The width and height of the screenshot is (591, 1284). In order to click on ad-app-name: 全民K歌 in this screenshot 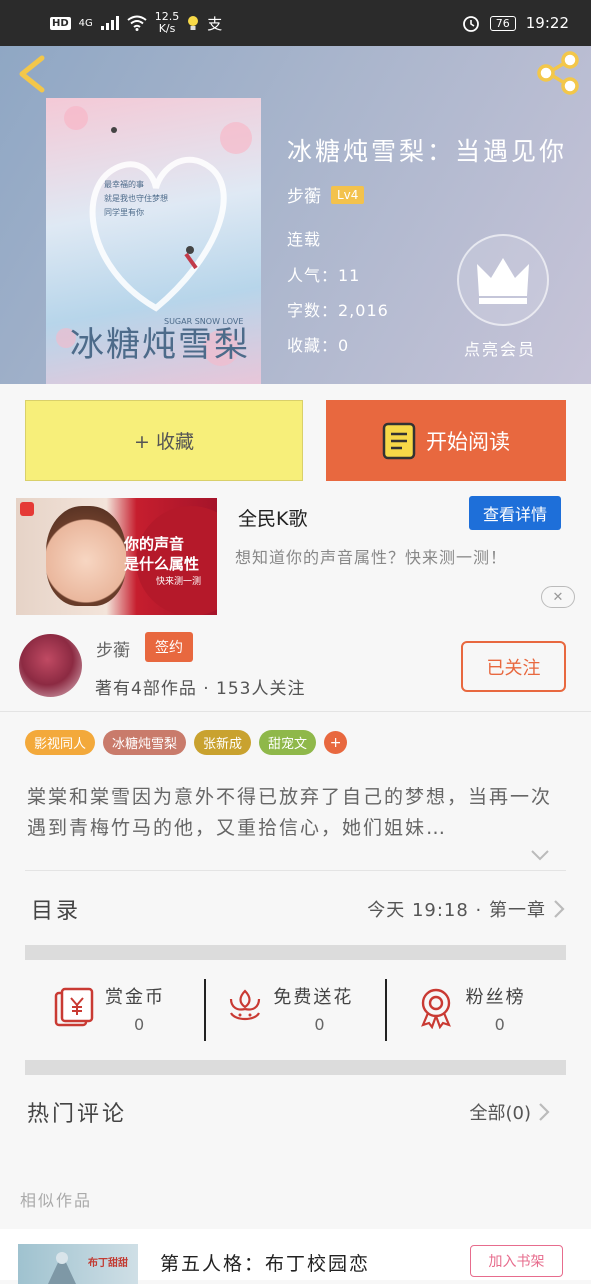, I will do `click(273, 519)`.